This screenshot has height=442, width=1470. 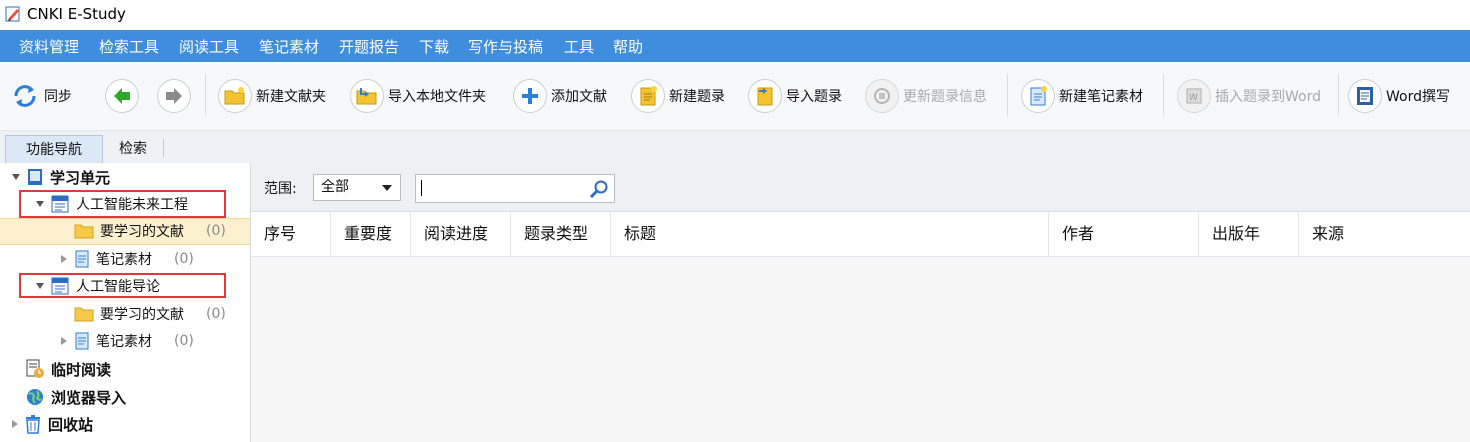 I want to click on word-insert-icon: W, so click(x=1194, y=96).